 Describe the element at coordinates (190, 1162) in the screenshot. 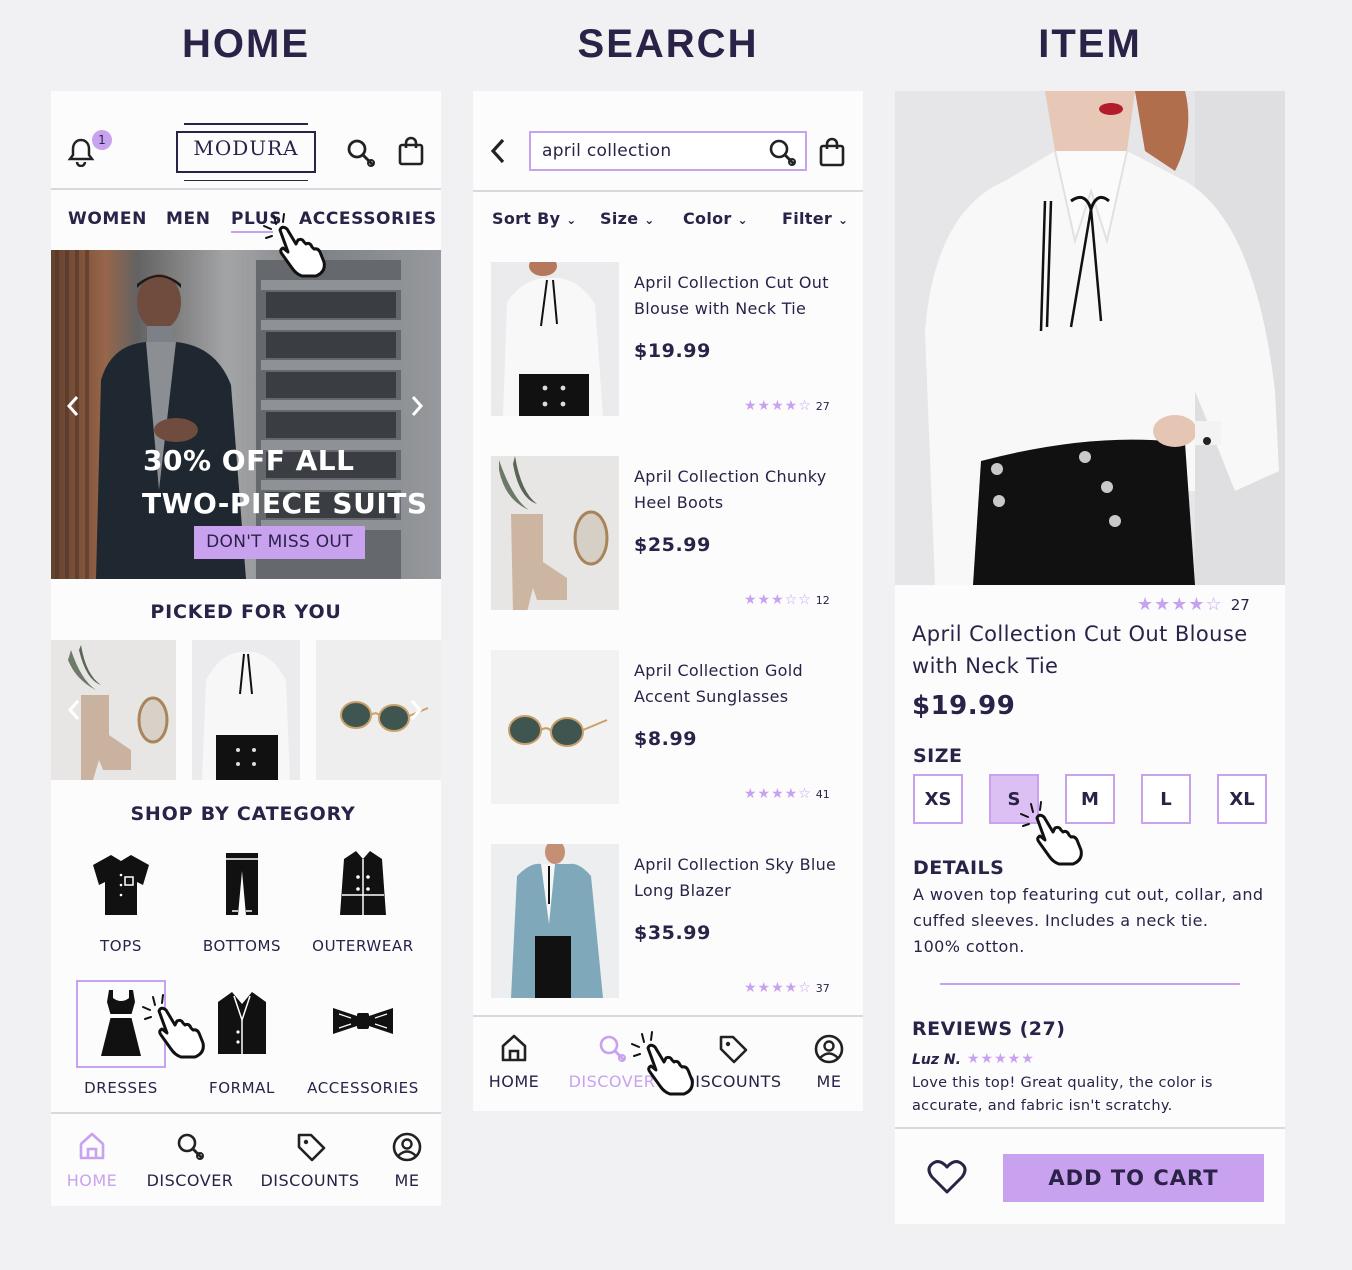

I see `nav-discover: DISCOVER` at that location.